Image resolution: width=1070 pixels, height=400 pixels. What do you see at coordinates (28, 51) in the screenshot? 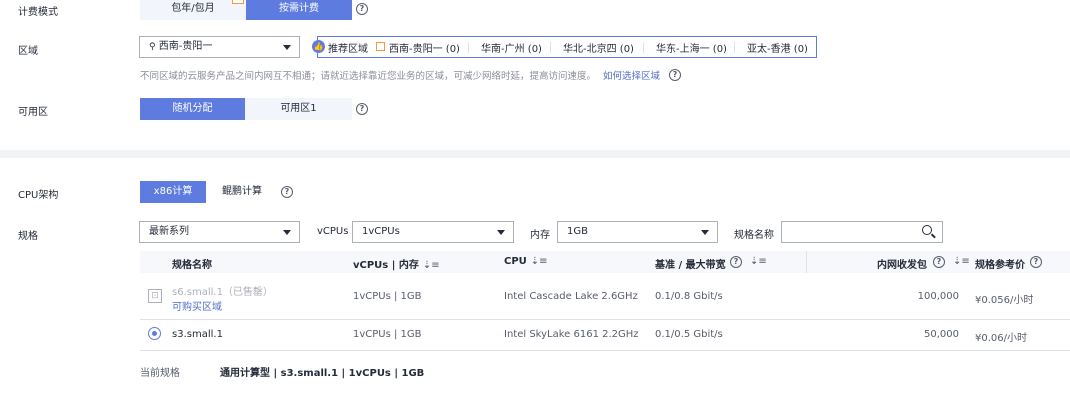
I see `region-label: 区域` at bounding box center [28, 51].